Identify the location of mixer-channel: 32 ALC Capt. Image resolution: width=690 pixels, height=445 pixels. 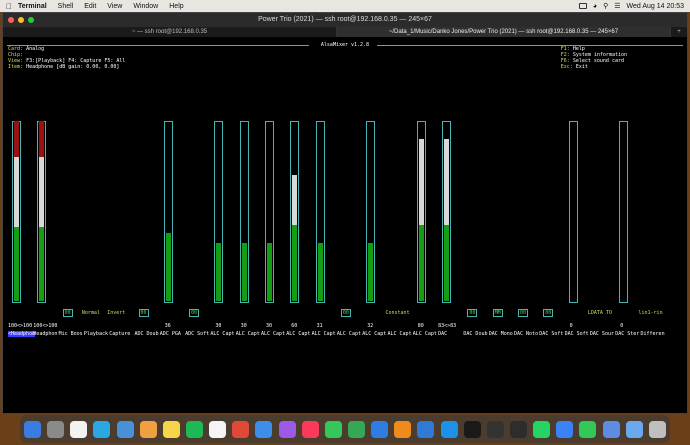
(374, 253).